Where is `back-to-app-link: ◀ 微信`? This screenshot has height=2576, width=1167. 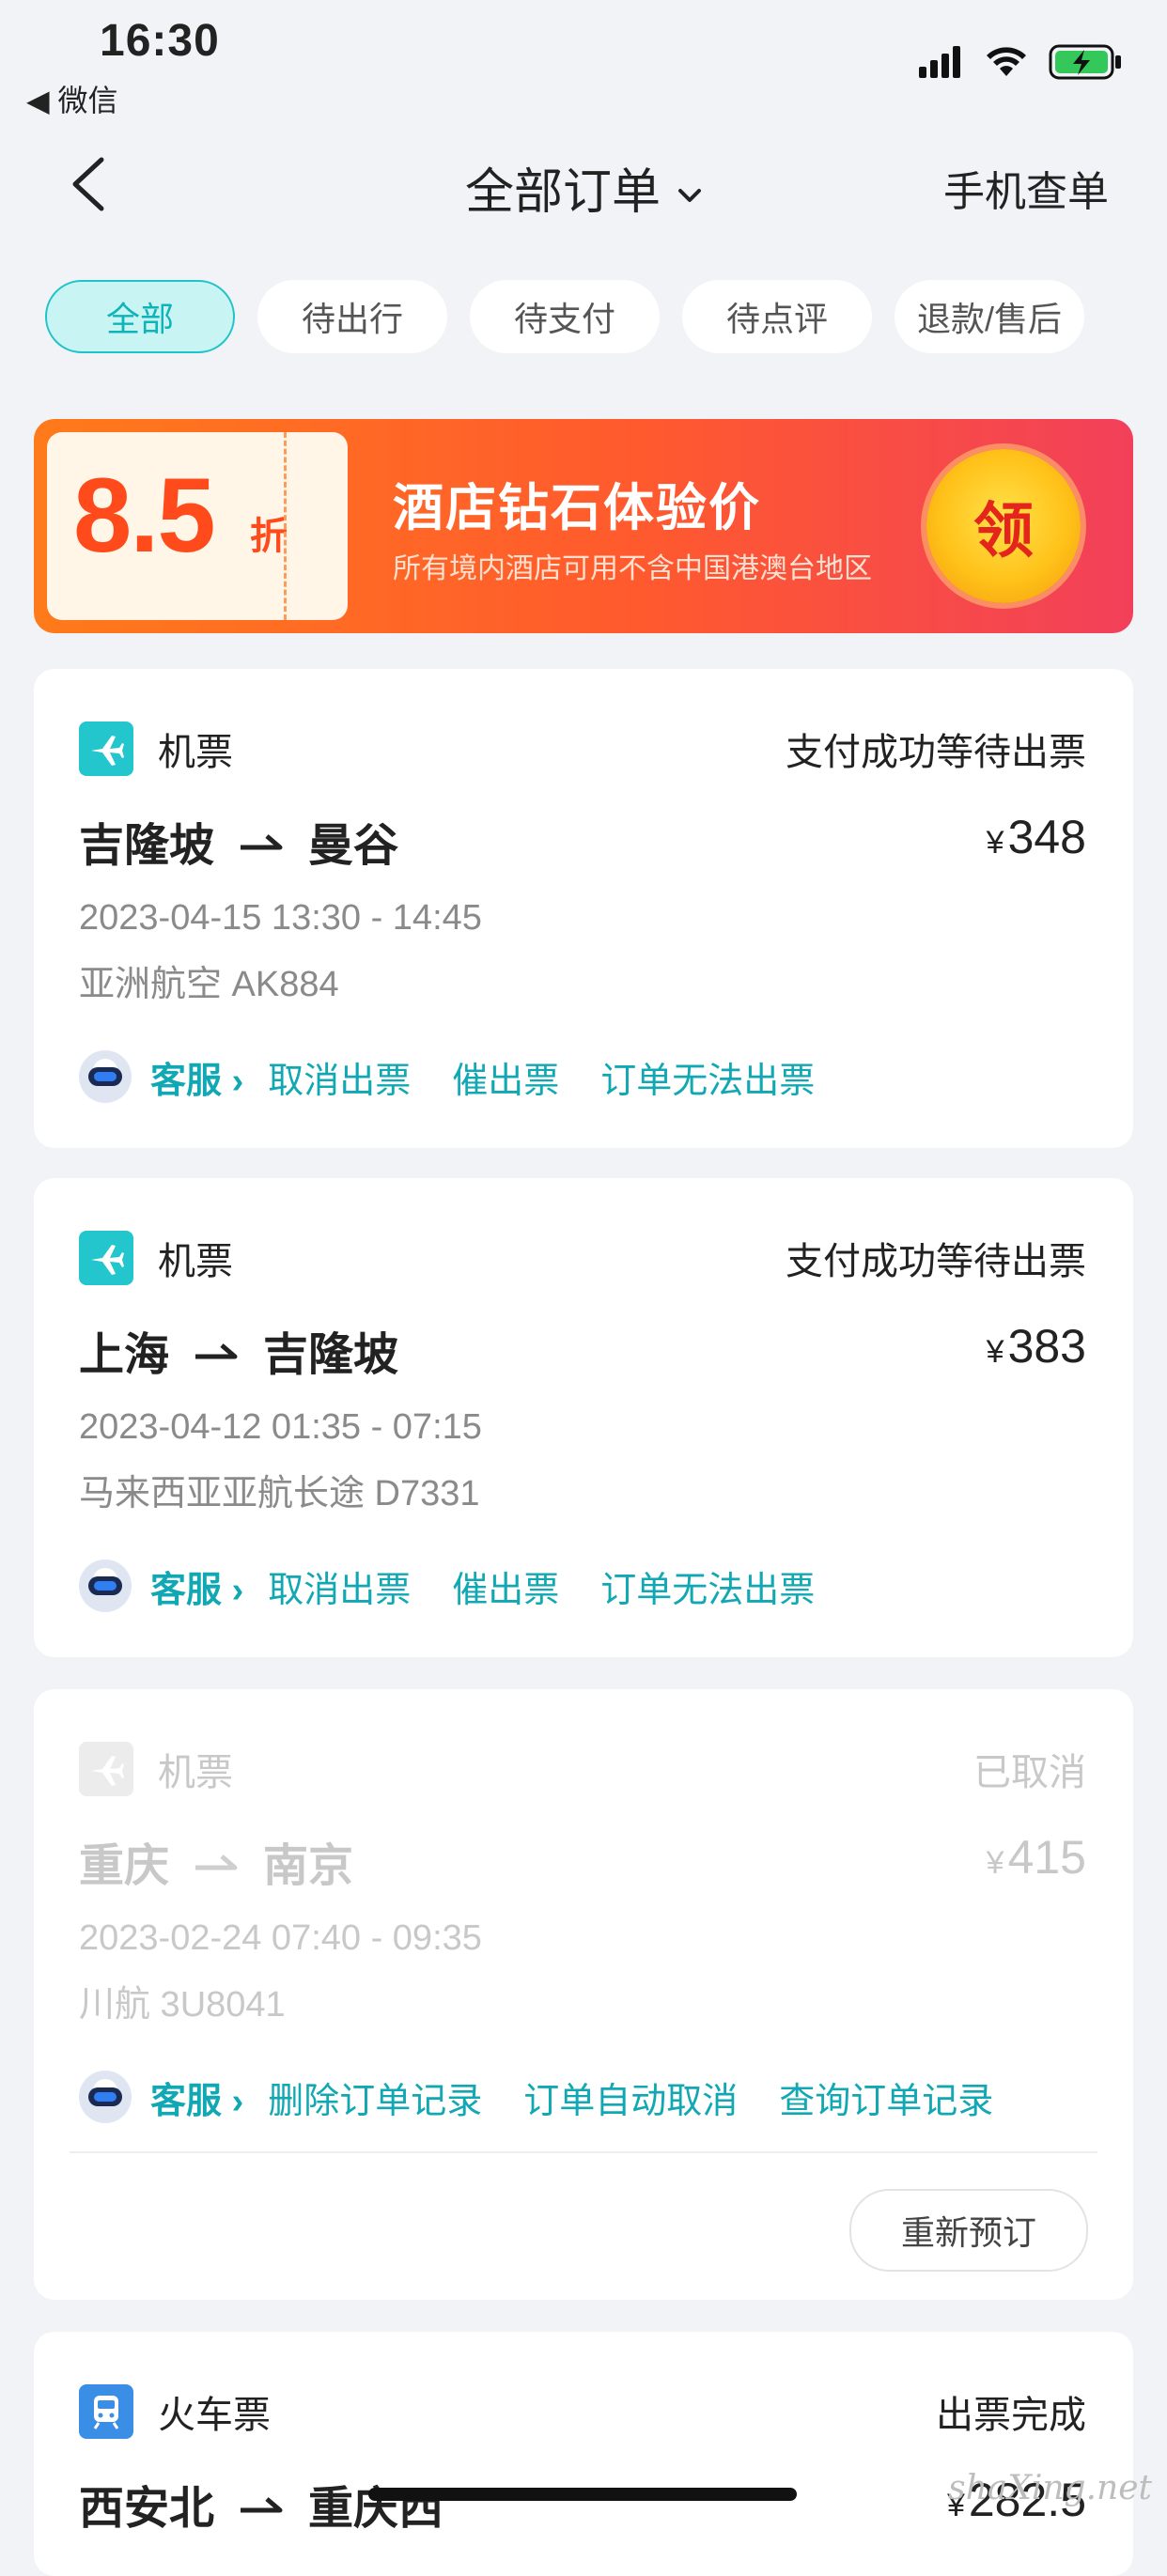
back-to-app-link: ◀ 微信 is located at coordinates (72, 99).